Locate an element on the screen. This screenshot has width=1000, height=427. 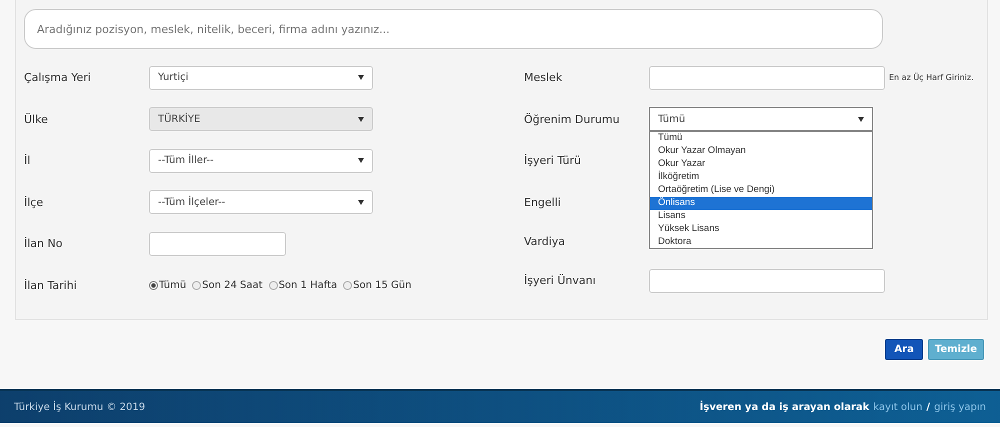
select-field: --Tüm İller-- is located at coordinates (261, 160).